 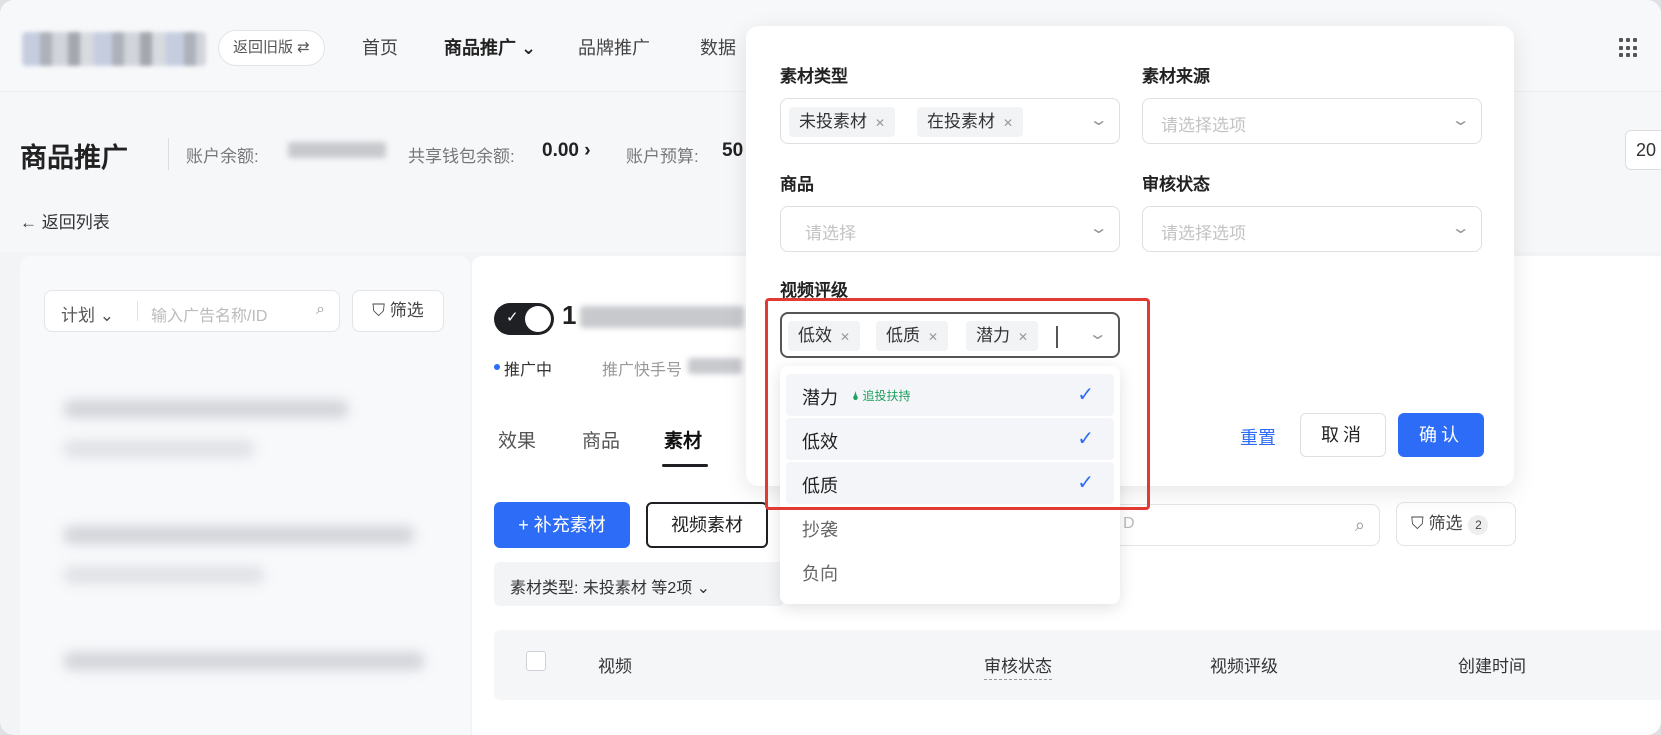 I want to click on page-title: 商品推广, so click(x=74, y=158).